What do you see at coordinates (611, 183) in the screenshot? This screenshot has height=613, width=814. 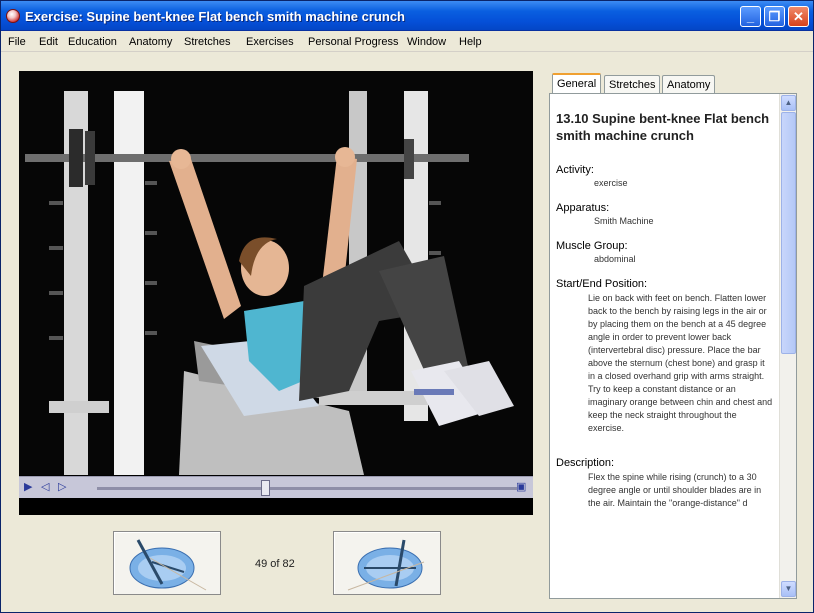 I see `activity-value: exercise` at bounding box center [611, 183].